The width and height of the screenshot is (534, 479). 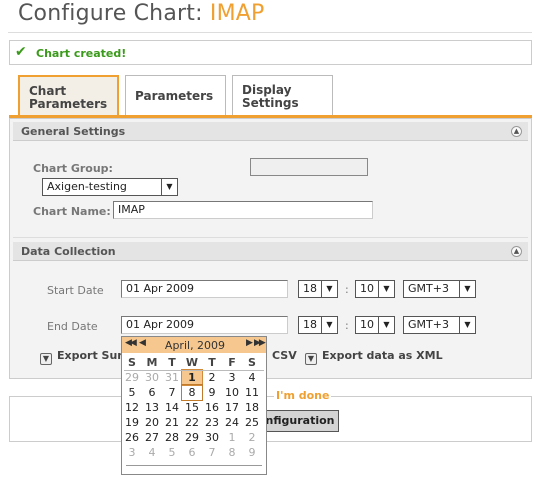 What do you see at coordinates (132, 407) in the screenshot?
I see `calendar-day: 12` at bounding box center [132, 407].